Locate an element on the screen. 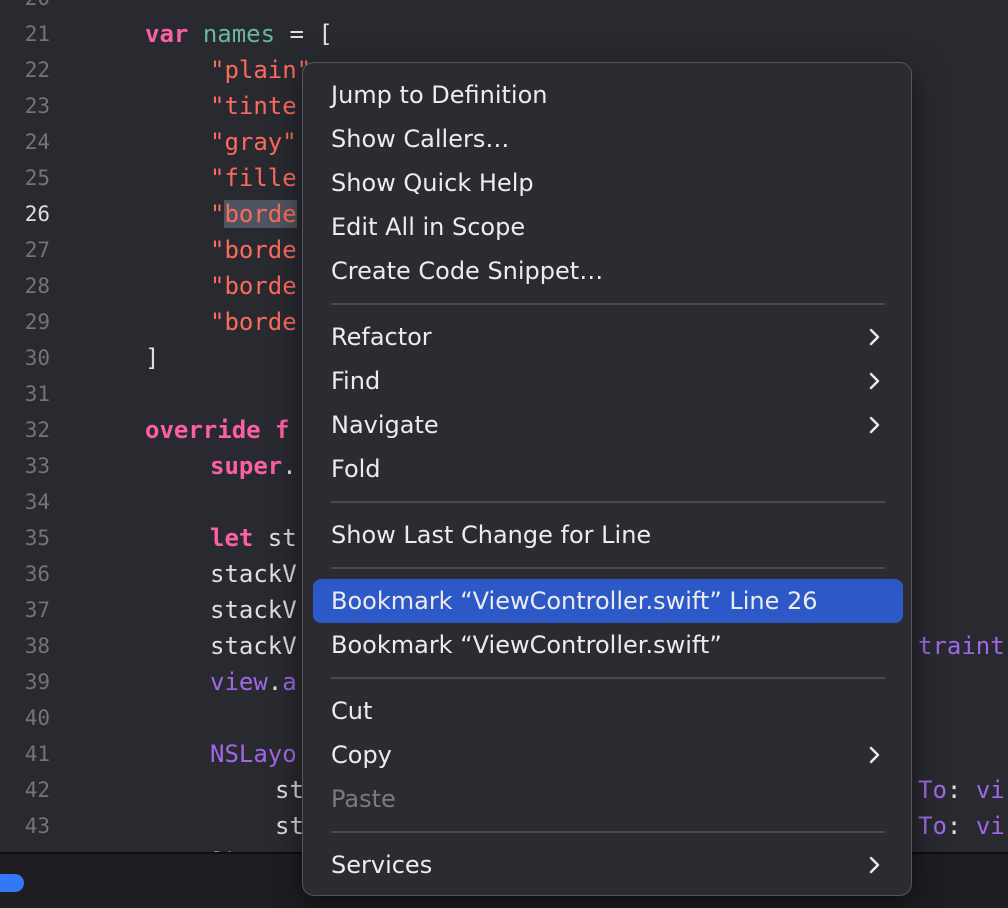 This screenshot has height=908, width=1008. menu-item-cut: Cut is located at coordinates (608, 711).